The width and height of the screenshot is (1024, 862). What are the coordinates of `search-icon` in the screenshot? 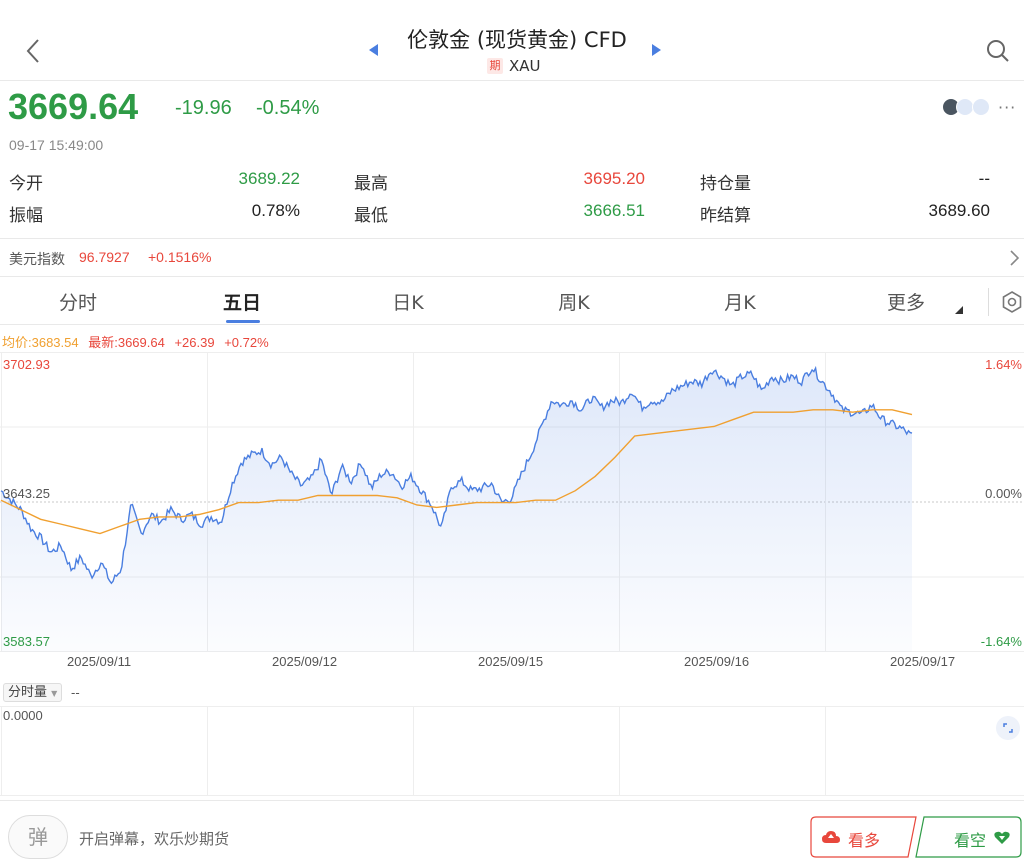 It's located at (998, 51).